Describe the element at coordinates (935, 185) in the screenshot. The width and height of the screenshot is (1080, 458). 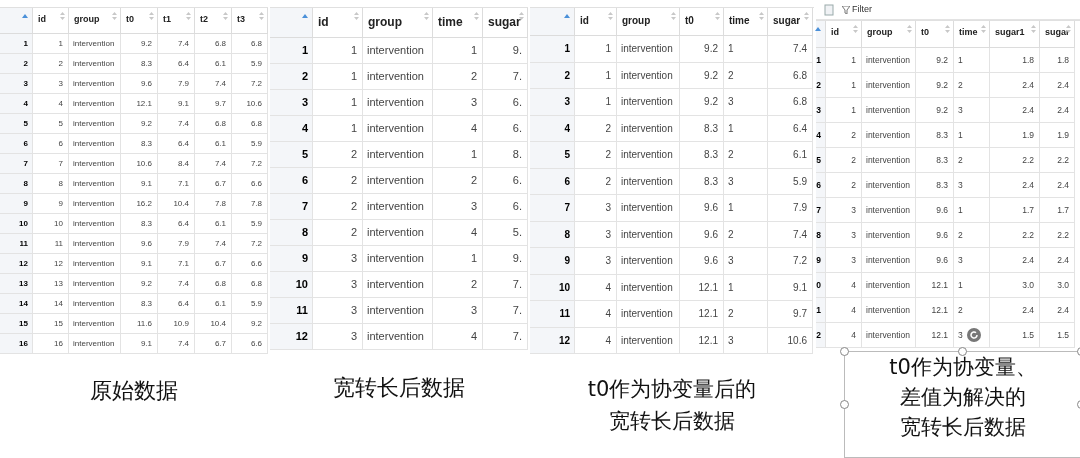
I see `table-cell: 8.3` at that location.